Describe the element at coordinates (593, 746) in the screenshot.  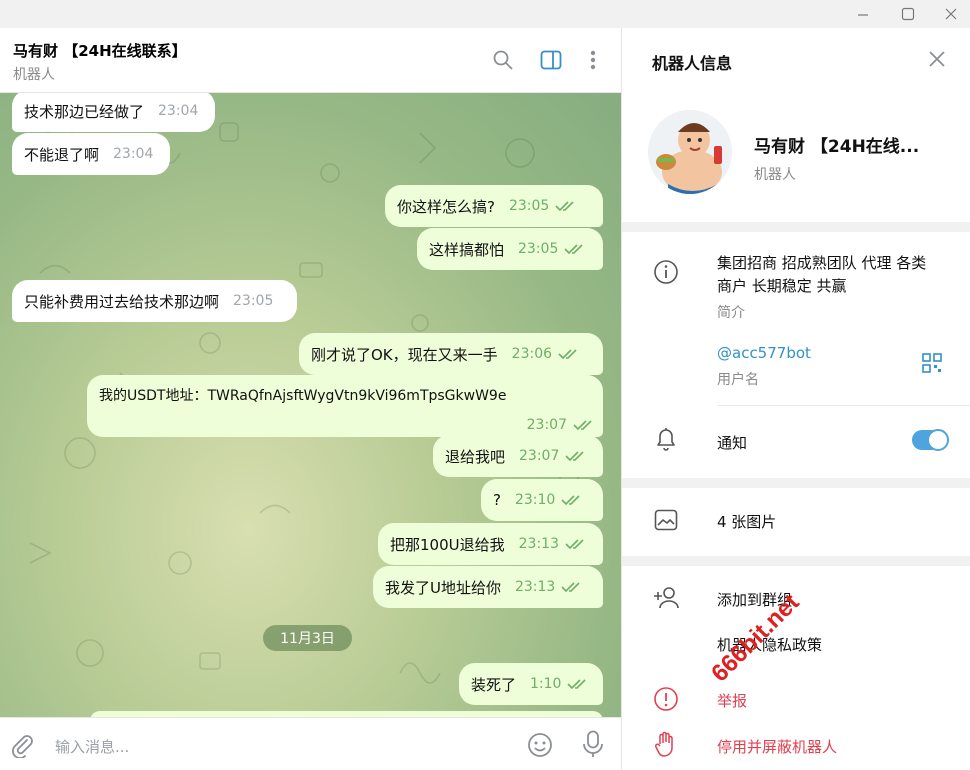
I see `microphone-icon` at that location.